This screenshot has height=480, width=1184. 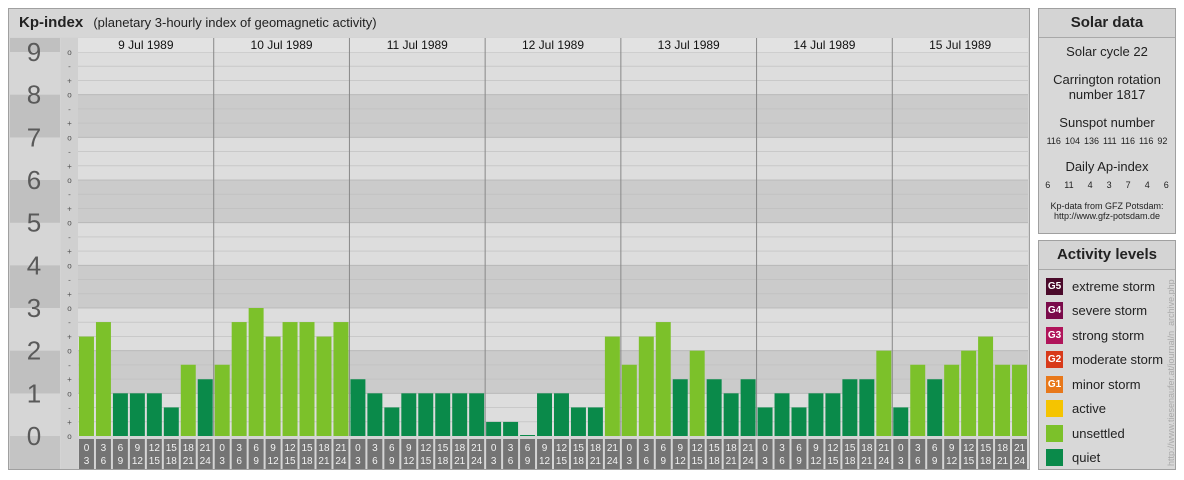 What do you see at coordinates (1107, 166) in the screenshot?
I see `ap-label: Daily Ap-index` at bounding box center [1107, 166].